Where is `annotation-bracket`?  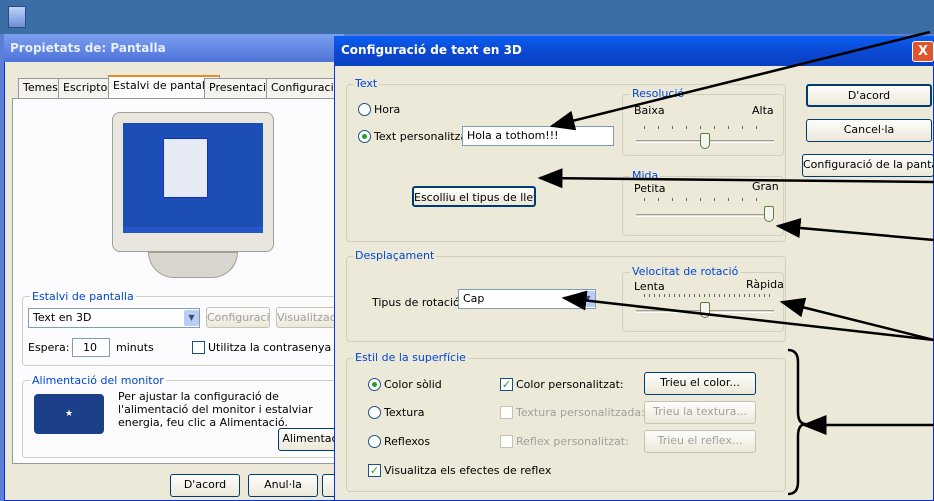 annotation-bracket is located at coordinates (797, 422).